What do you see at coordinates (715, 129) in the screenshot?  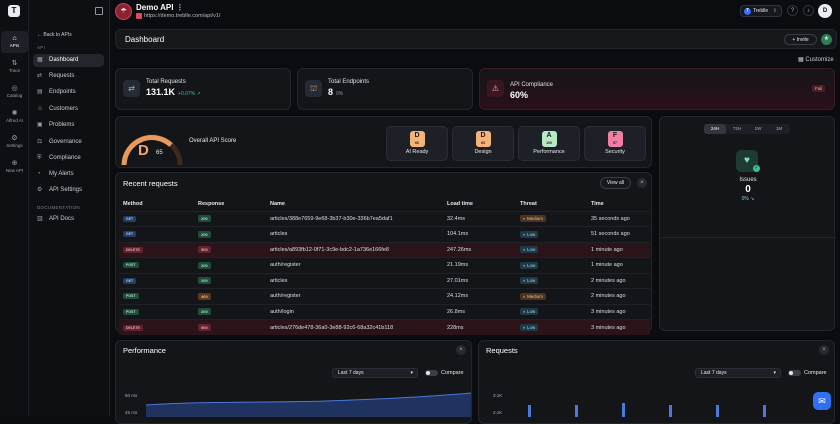 I see `tab-24h: 24H` at bounding box center [715, 129].